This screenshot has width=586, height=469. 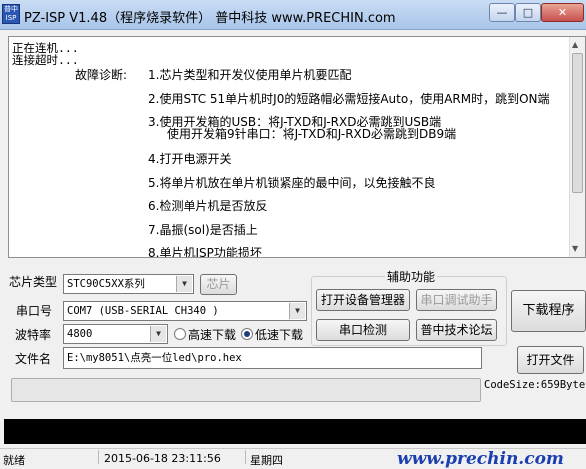 What do you see at coordinates (180, 334) in the screenshot?
I see `high-speed-radio` at bounding box center [180, 334].